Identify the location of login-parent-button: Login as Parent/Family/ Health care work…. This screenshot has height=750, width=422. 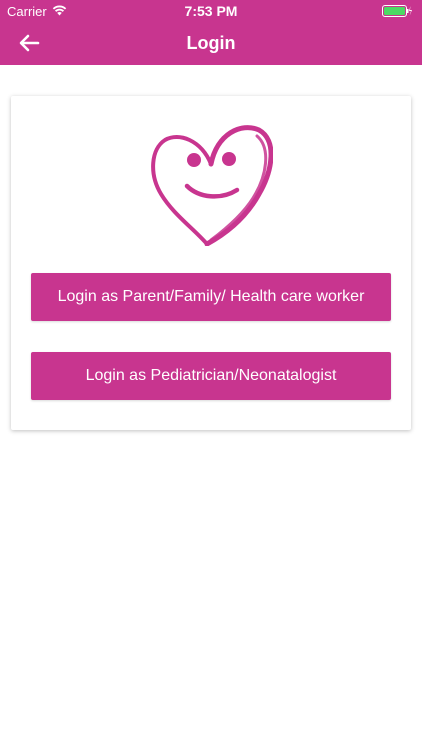
(211, 297).